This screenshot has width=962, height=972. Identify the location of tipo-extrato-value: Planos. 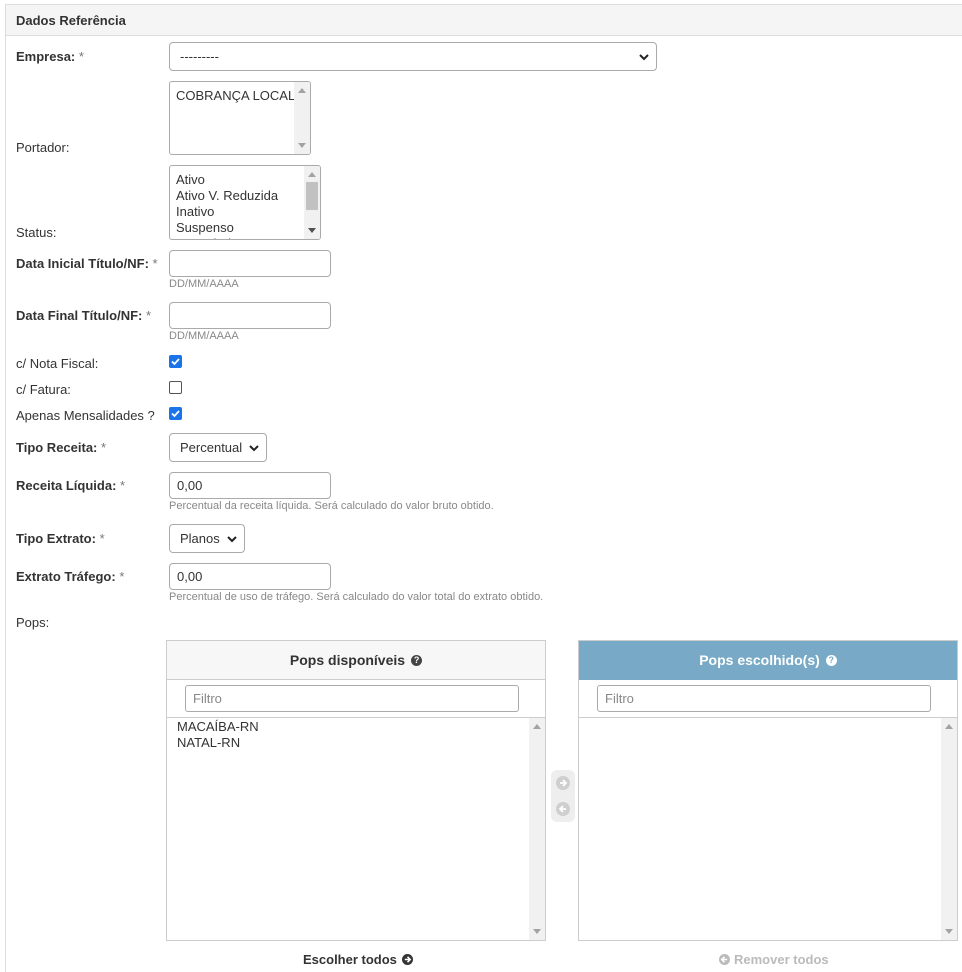
(200, 538).